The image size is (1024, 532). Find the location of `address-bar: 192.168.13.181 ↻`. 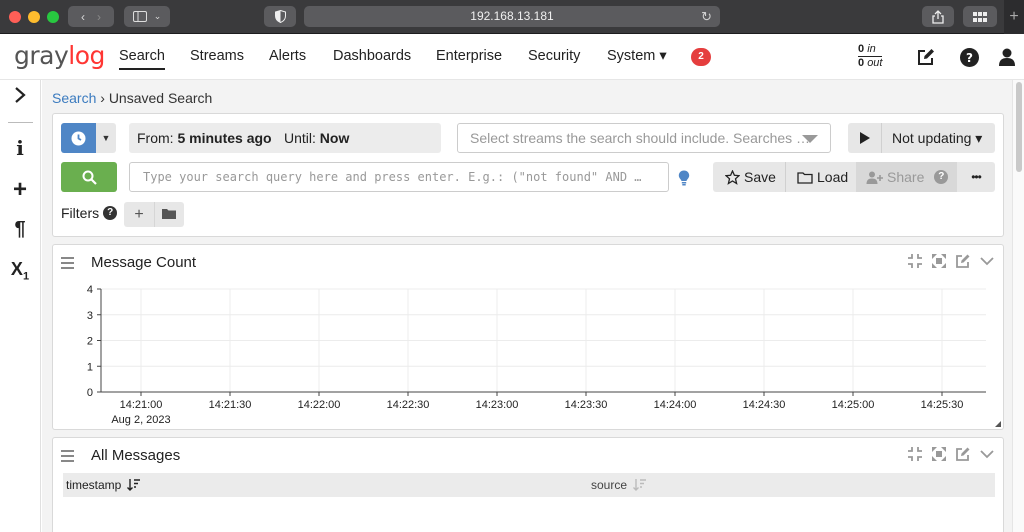

address-bar: 192.168.13.181 ↻ is located at coordinates (512, 16).